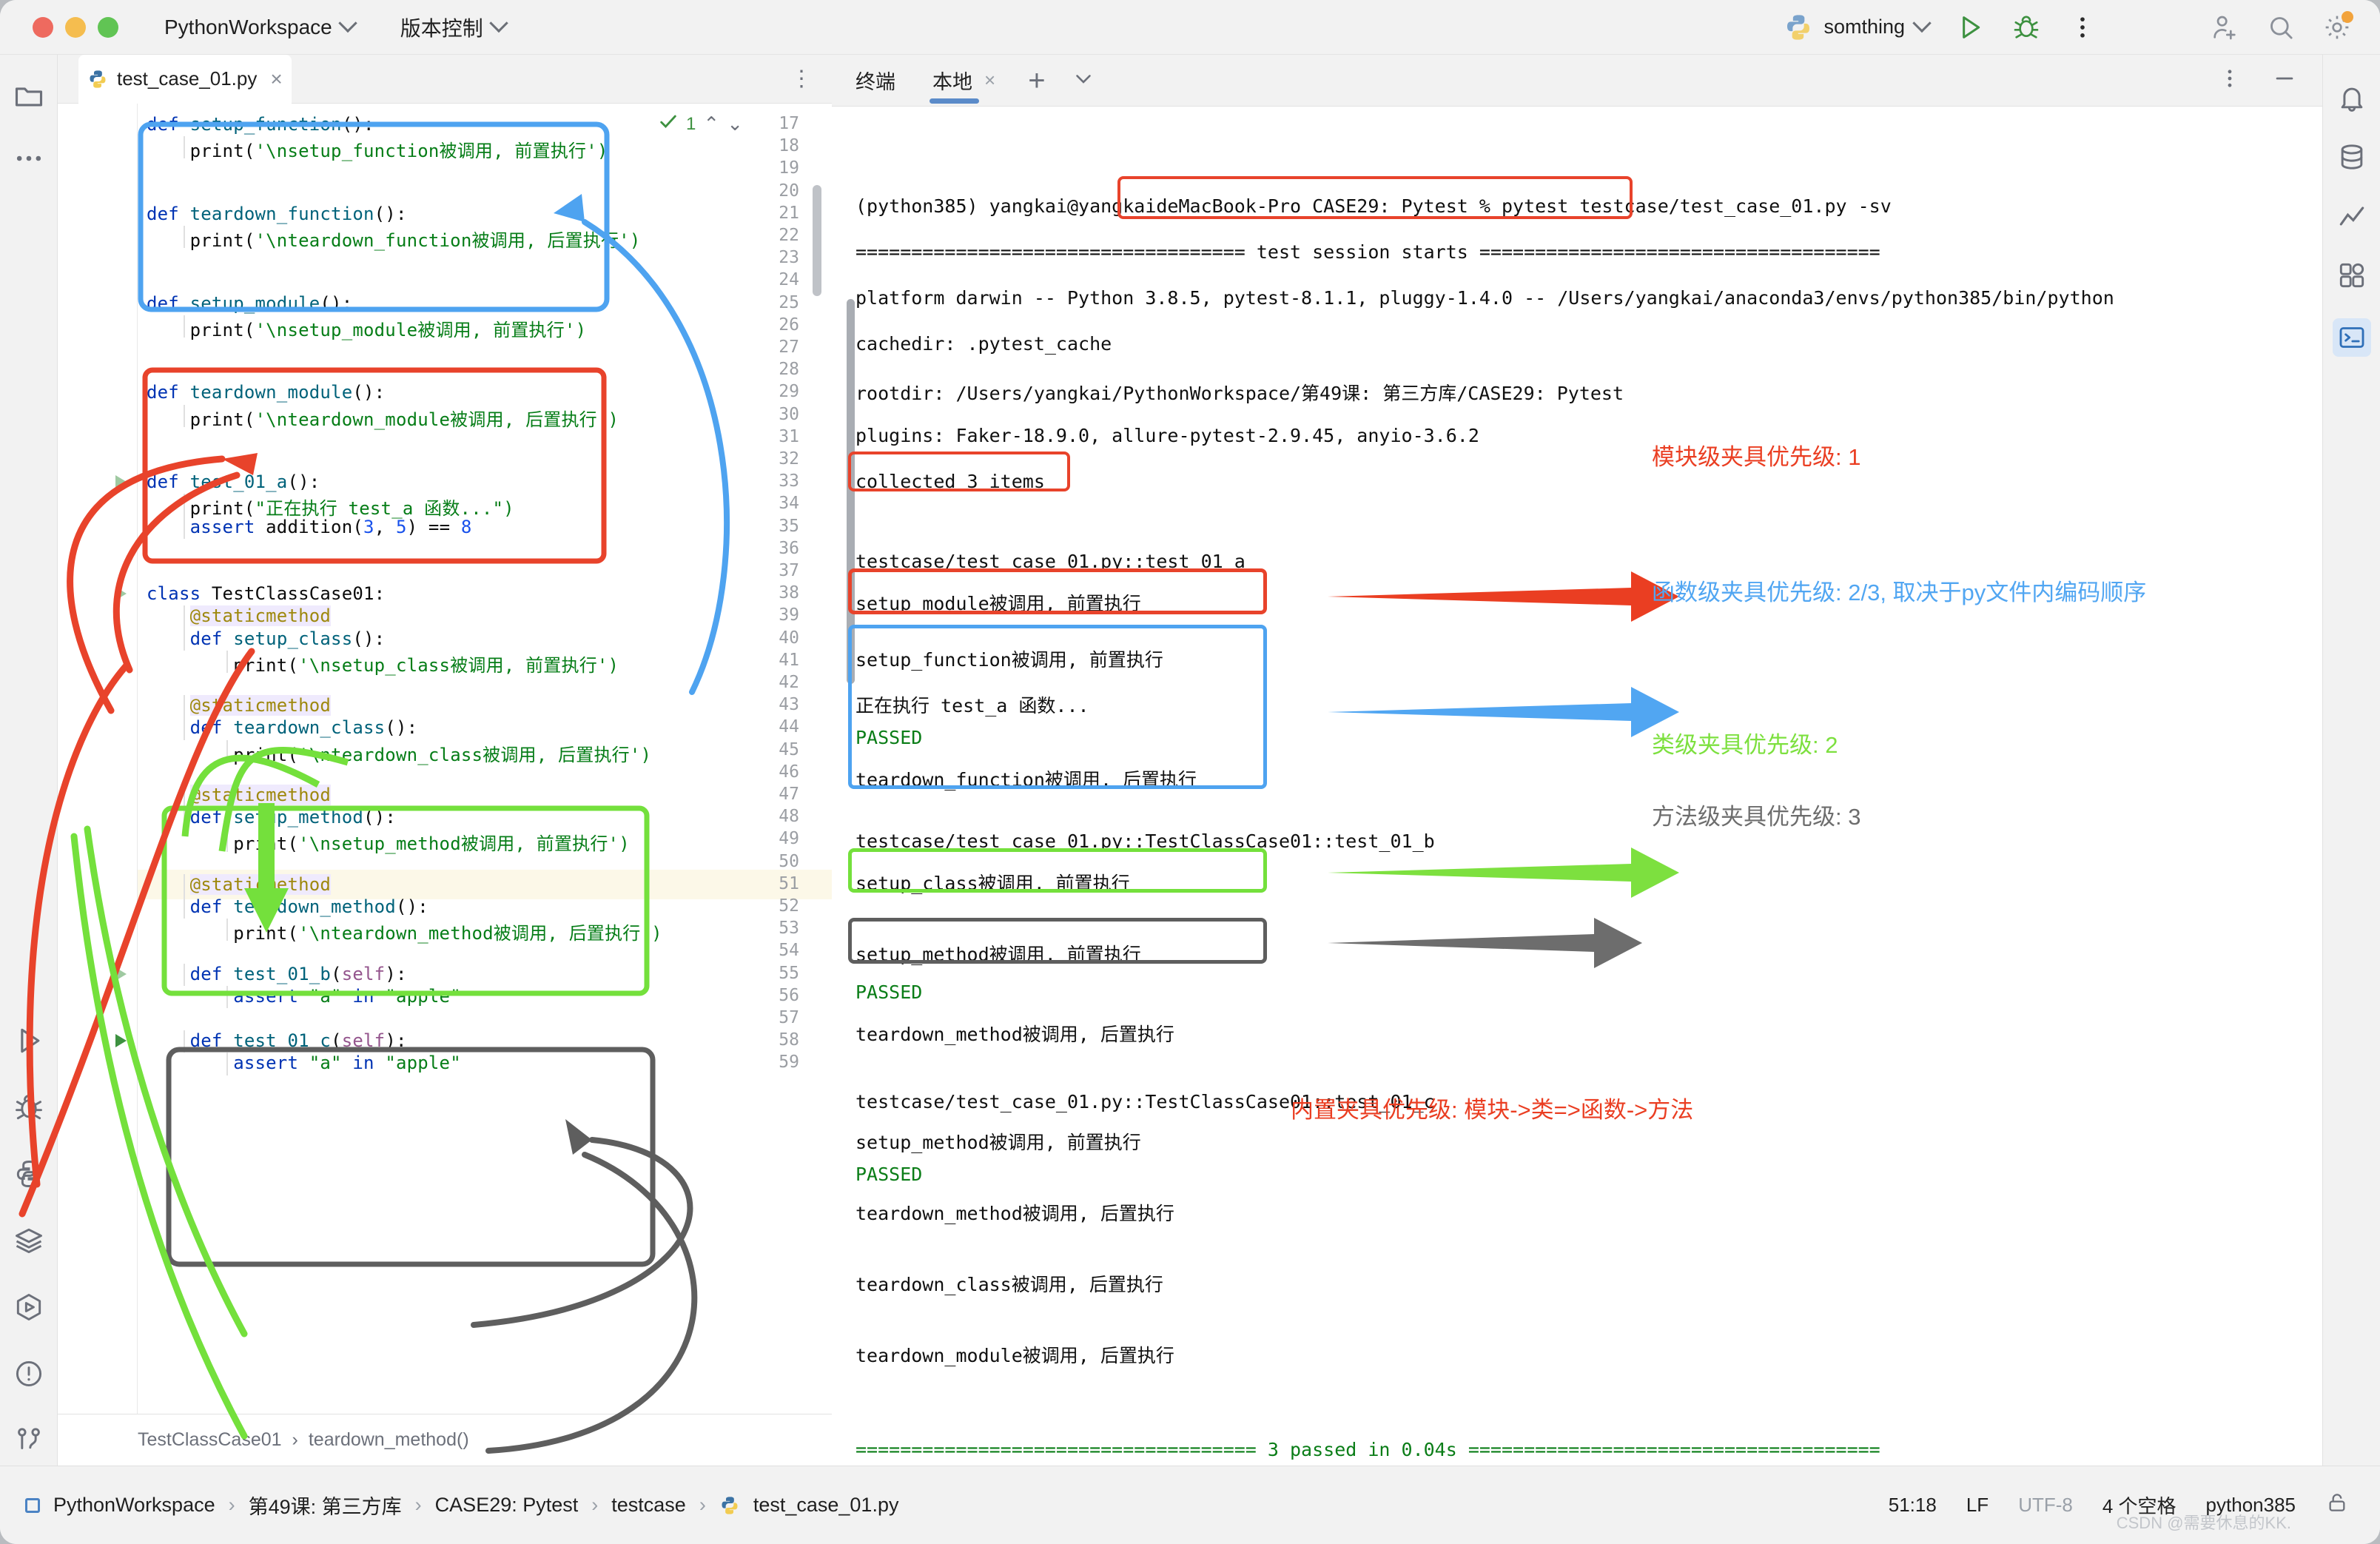  Describe the element at coordinates (2225, 27) in the screenshot. I see `add-user-icon` at that location.